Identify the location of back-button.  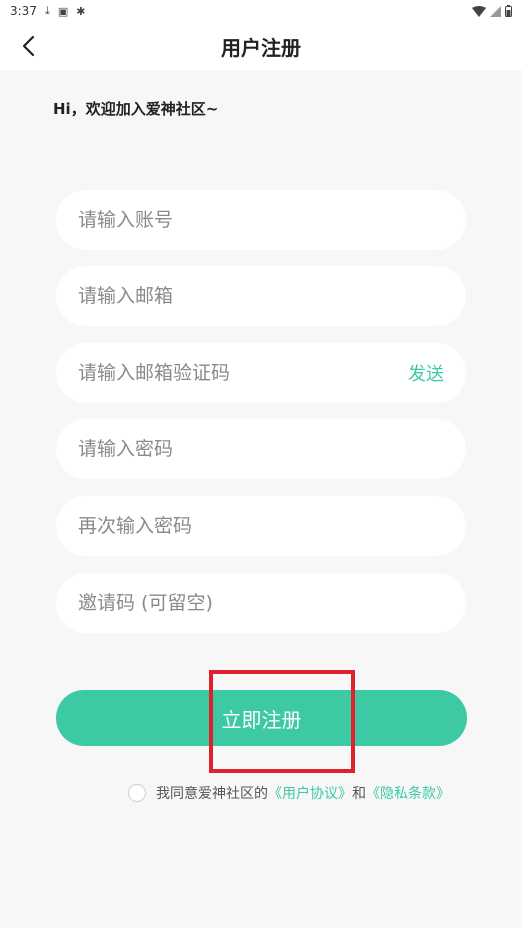
(28, 46).